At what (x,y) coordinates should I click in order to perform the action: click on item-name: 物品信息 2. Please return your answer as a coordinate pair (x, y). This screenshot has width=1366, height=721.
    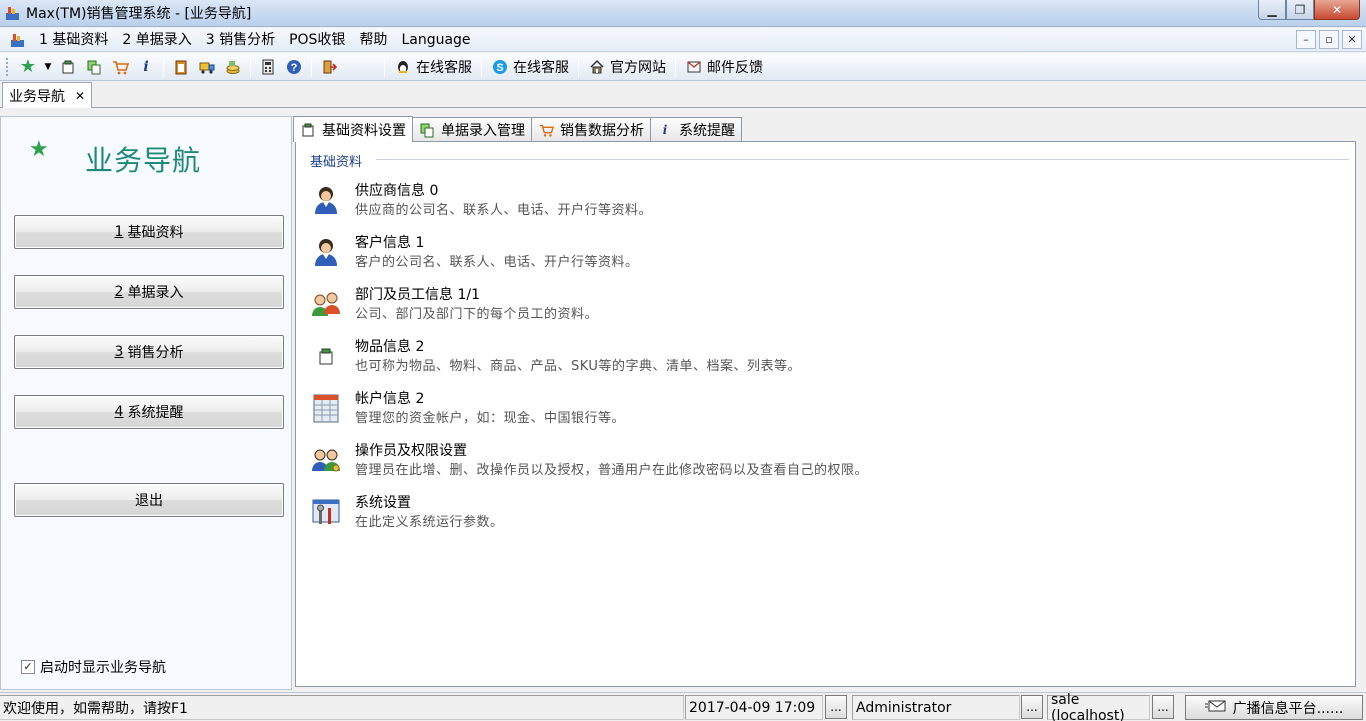
    Looking at the image, I should click on (390, 347).